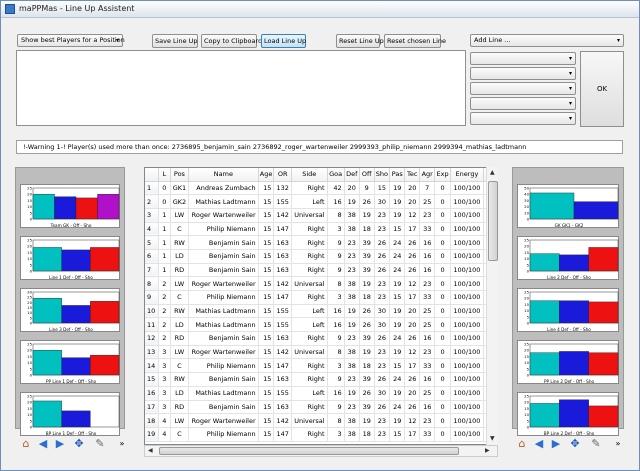 This screenshot has height=471, width=640. I want to click on column-header: OR, so click(282, 175).